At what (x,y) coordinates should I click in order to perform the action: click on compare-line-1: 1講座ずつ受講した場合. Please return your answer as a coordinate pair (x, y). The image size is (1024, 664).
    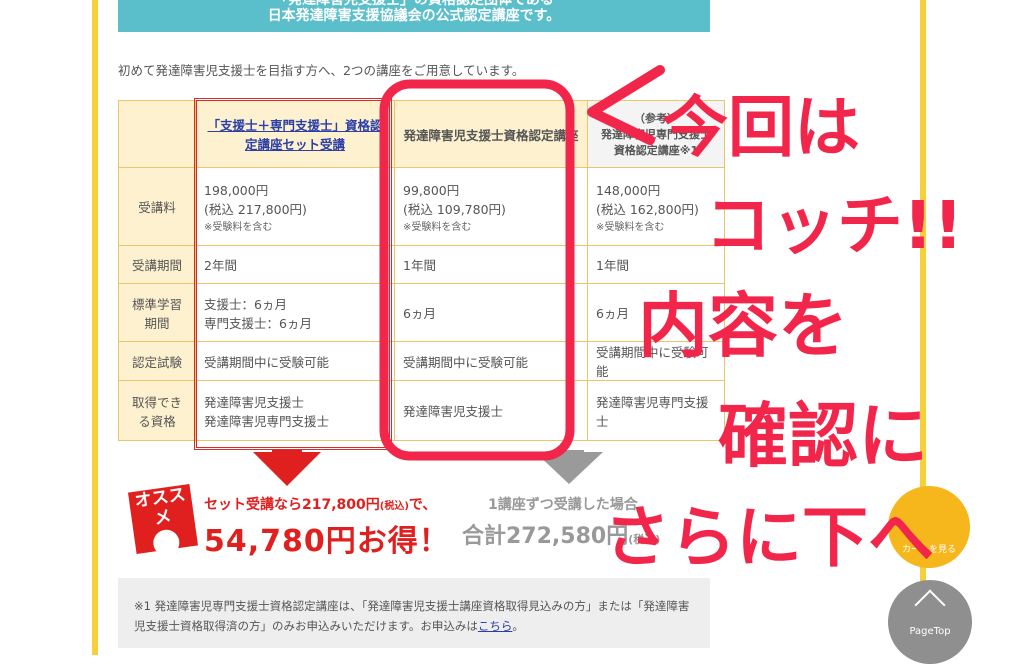
    Looking at the image, I should click on (563, 505).